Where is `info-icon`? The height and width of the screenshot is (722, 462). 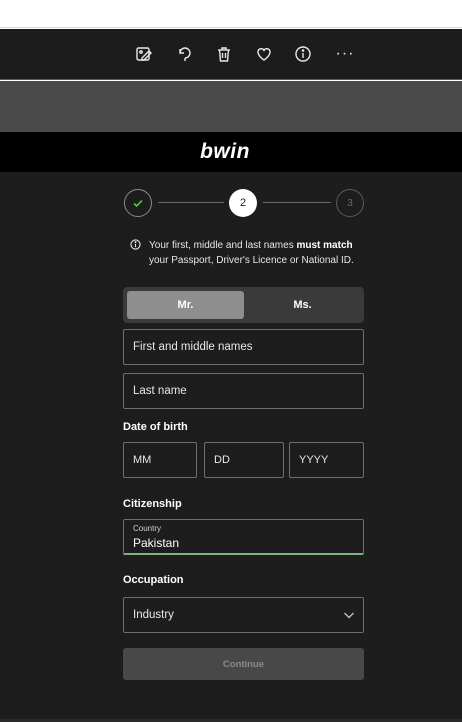 info-icon is located at coordinates (303, 54).